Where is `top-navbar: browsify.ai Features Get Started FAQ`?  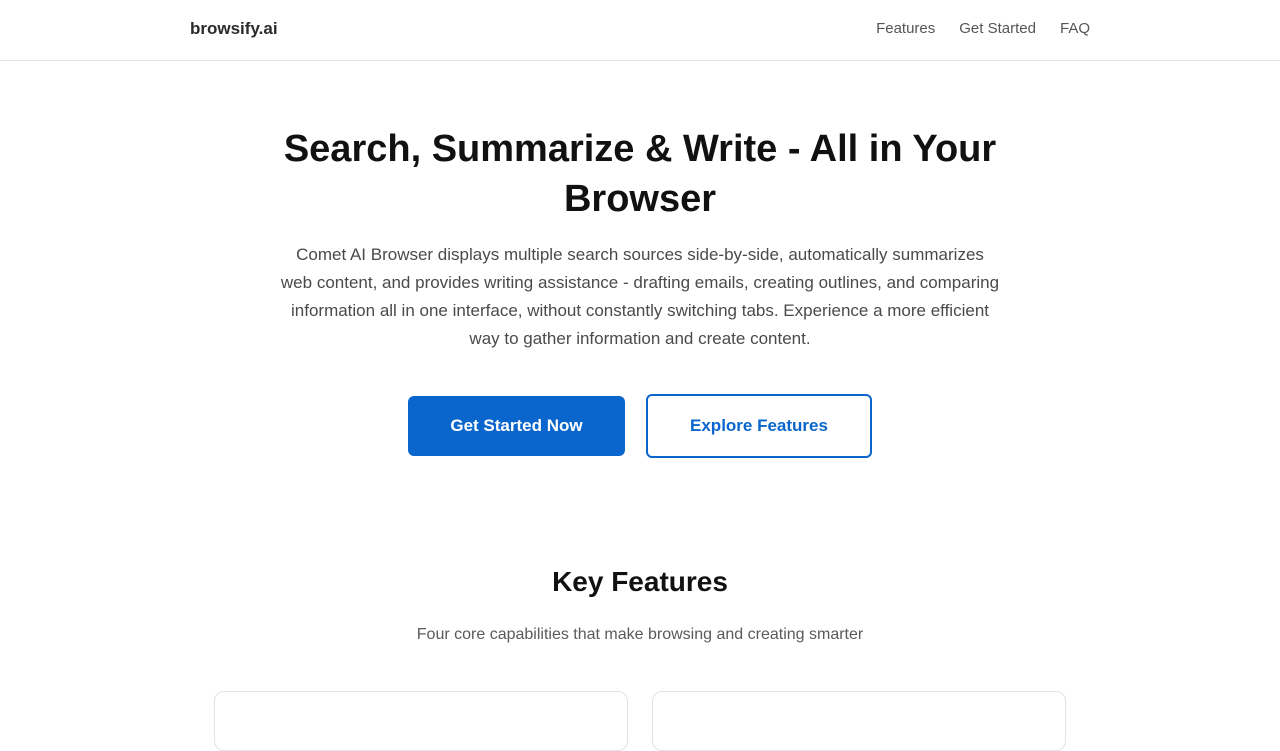
top-navbar: browsify.ai Features Get Started FAQ is located at coordinates (640, 30).